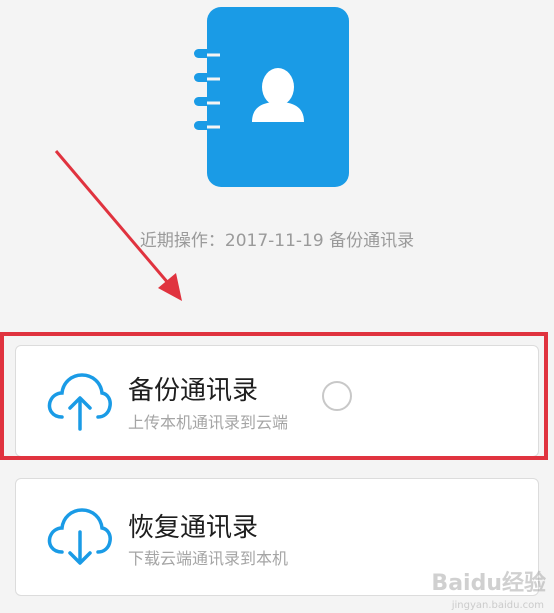 The width and height of the screenshot is (554, 613). What do you see at coordinates (193, 528) in the screenshot?
I see `restore-title: 恢复通讯录` at bounding box center [193, 528].